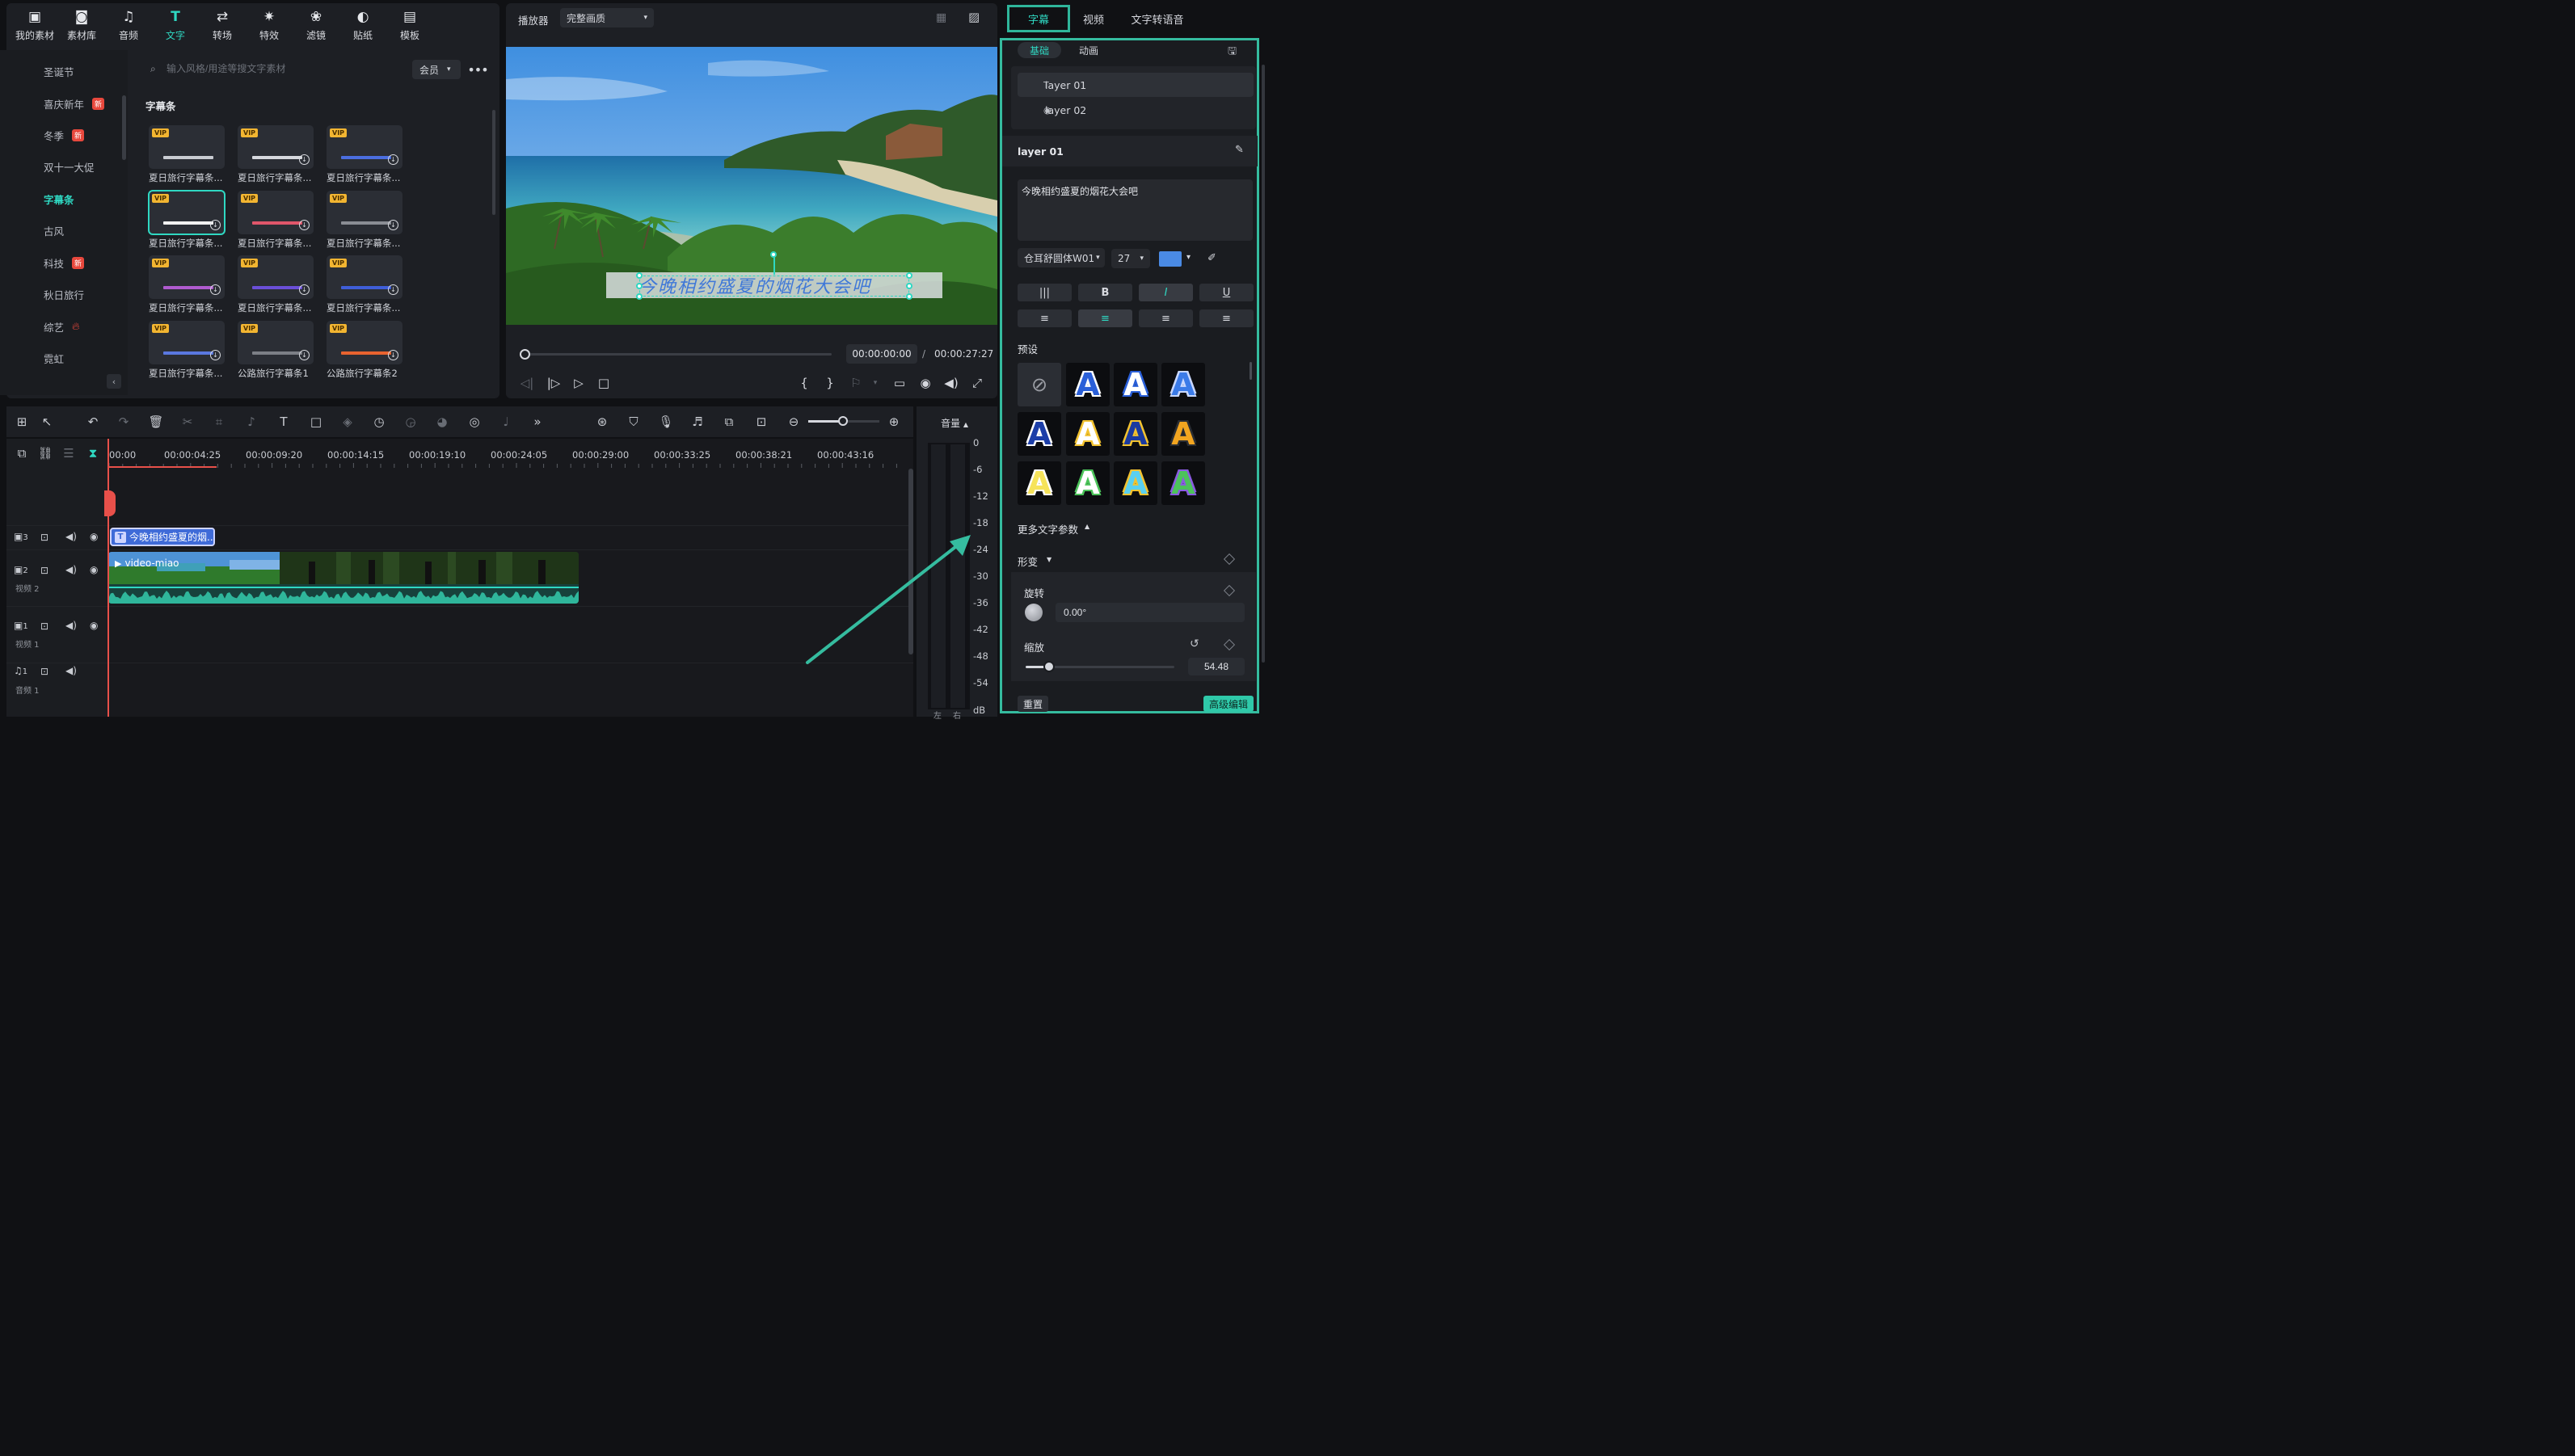  What do you see at coordinates (251, 422) in the screenshot?
I see `audio-edit-icon: ♪` at bounding box center [251, 422].